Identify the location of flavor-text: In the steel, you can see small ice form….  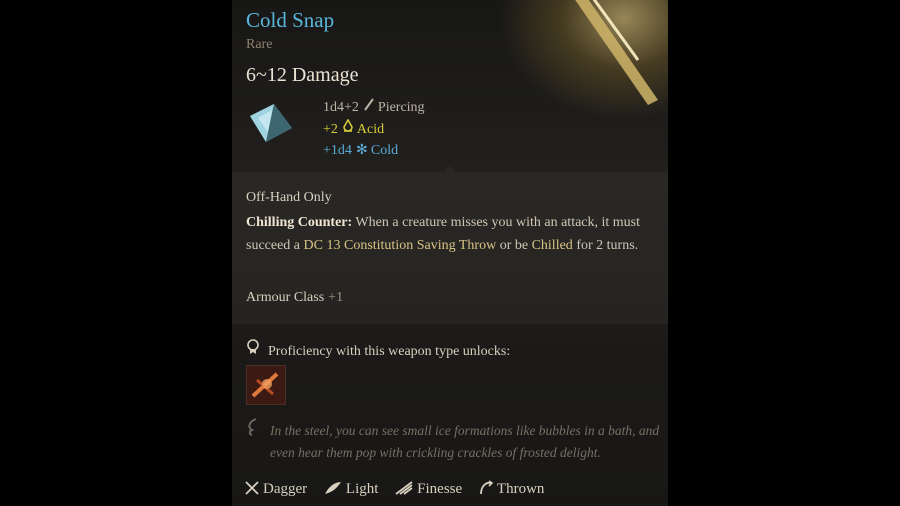
(465, 441).